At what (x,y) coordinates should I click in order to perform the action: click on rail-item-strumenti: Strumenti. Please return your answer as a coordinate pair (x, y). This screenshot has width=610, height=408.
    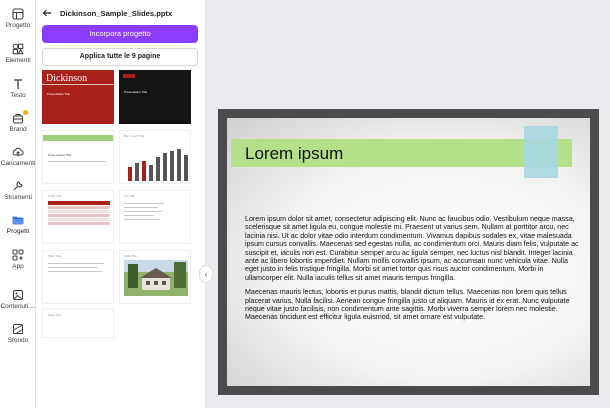
    Looking at the image, I should click on (18, 190).